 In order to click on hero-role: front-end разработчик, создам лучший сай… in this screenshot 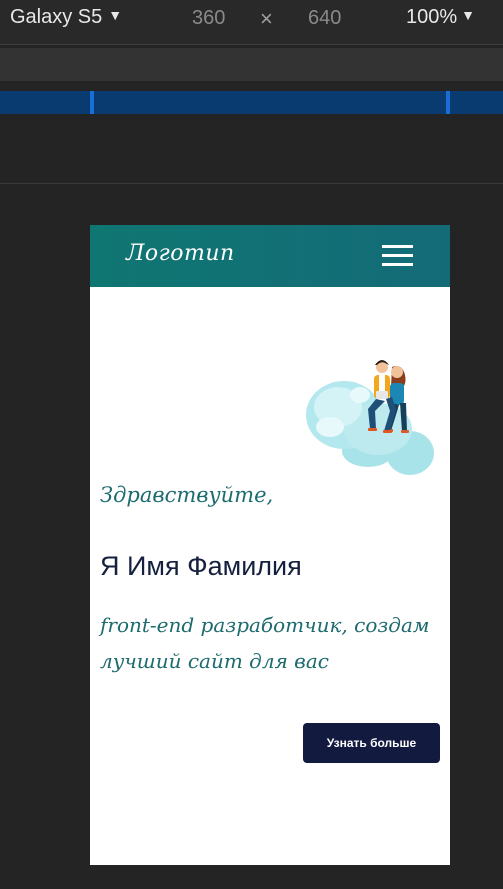, I will do `click(265, 643)`.